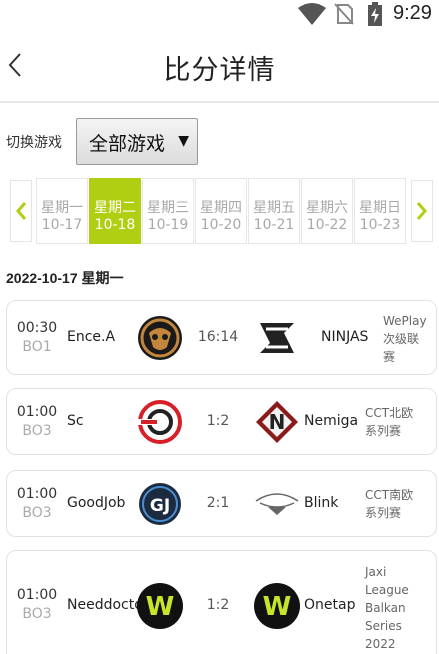 The height and width of the screenshot is (654, 439). Describe the element at coordinates (218, 337) in the screenshot. I see `match-score: 16:14` at that location.